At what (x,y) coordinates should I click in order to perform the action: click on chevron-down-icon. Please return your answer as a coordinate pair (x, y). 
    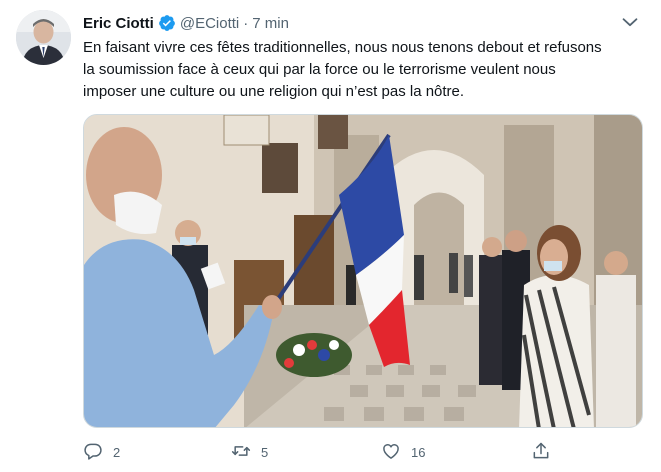
    Looking at the image, I should click on (631, 22).